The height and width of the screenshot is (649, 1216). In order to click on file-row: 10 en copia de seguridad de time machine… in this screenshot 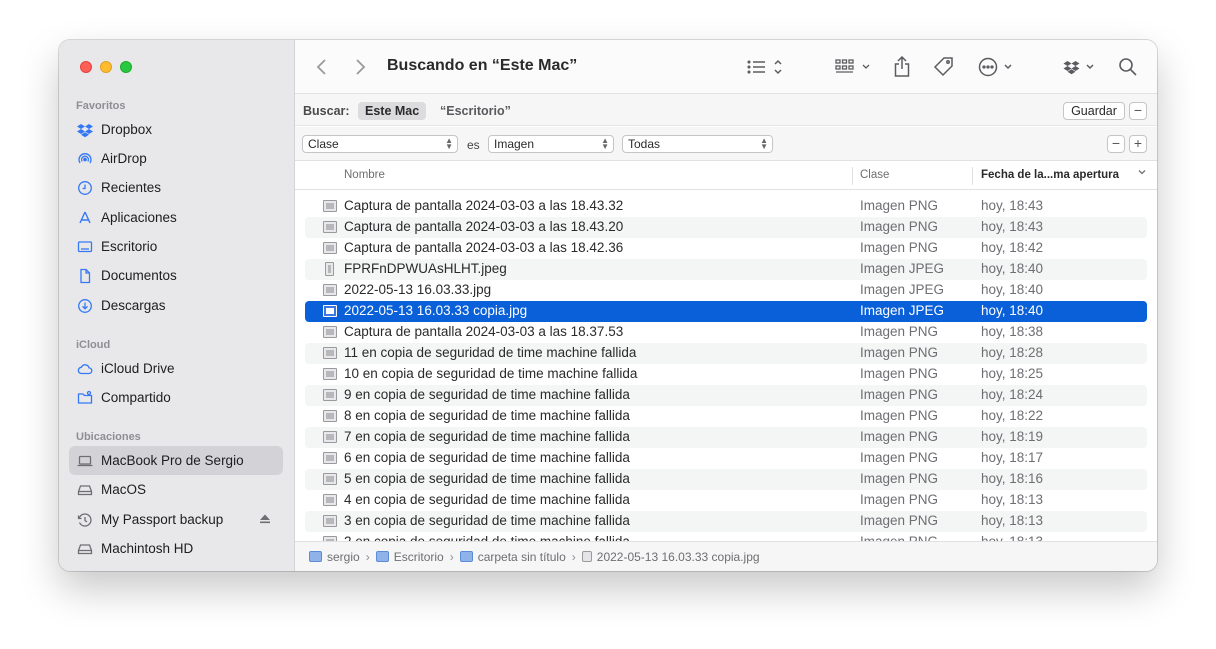, I will do `click(726, 374)`.